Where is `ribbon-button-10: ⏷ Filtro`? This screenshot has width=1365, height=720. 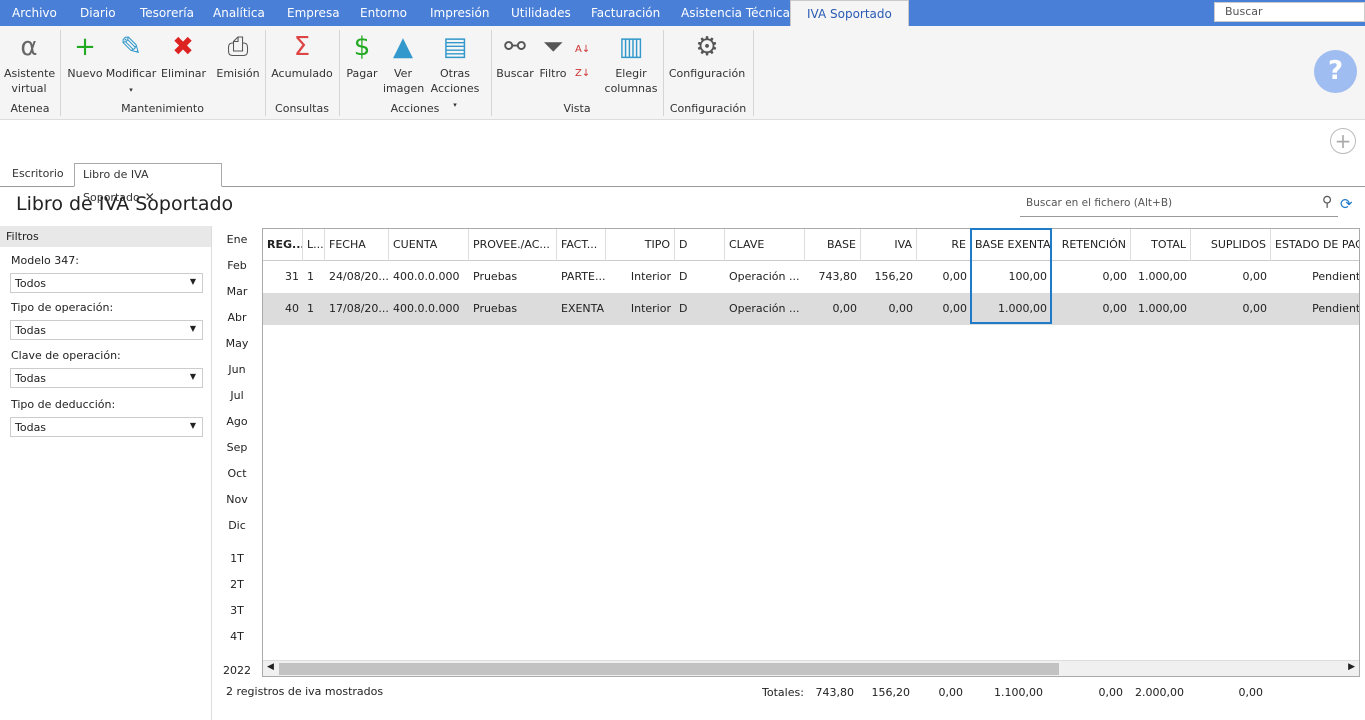
ribbon-button-10: ⏷ Filtro is located at coordinates (553, 56).